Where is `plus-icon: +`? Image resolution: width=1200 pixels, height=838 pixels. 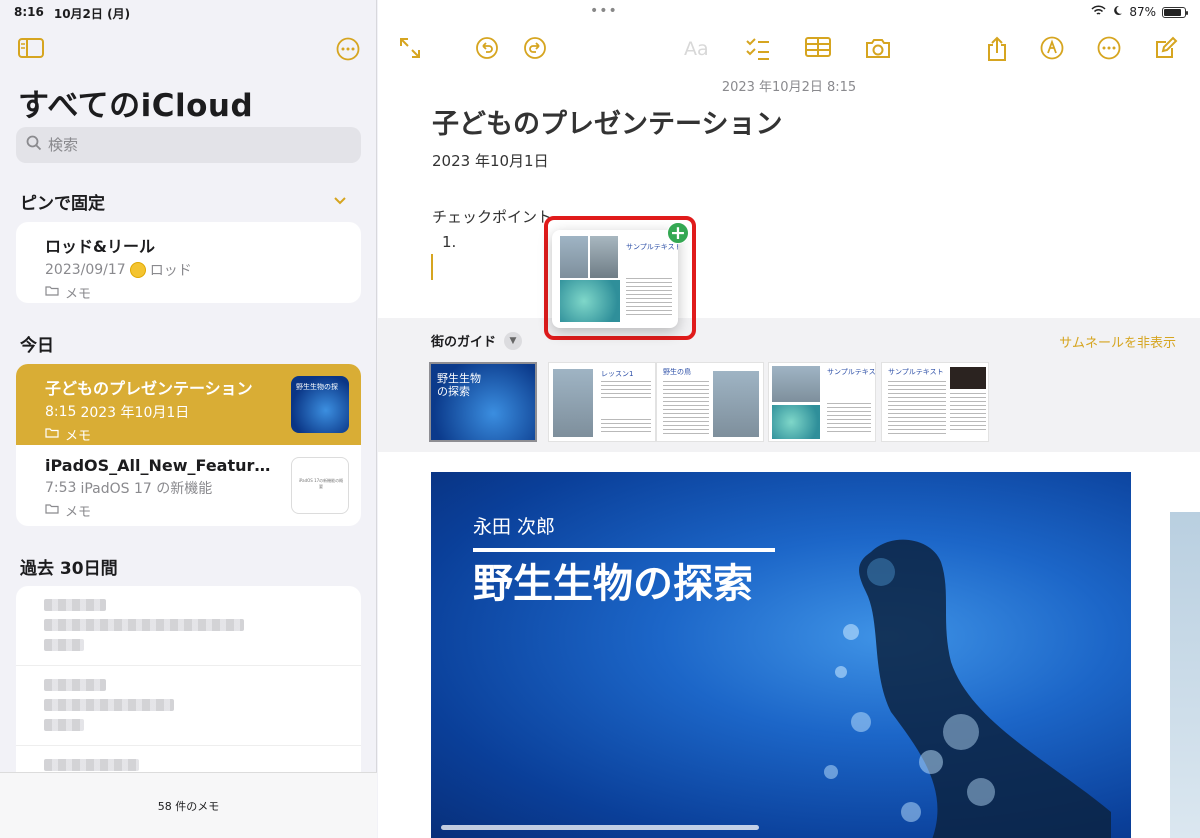
plus-icon: + is located at coordinates (678, 233).